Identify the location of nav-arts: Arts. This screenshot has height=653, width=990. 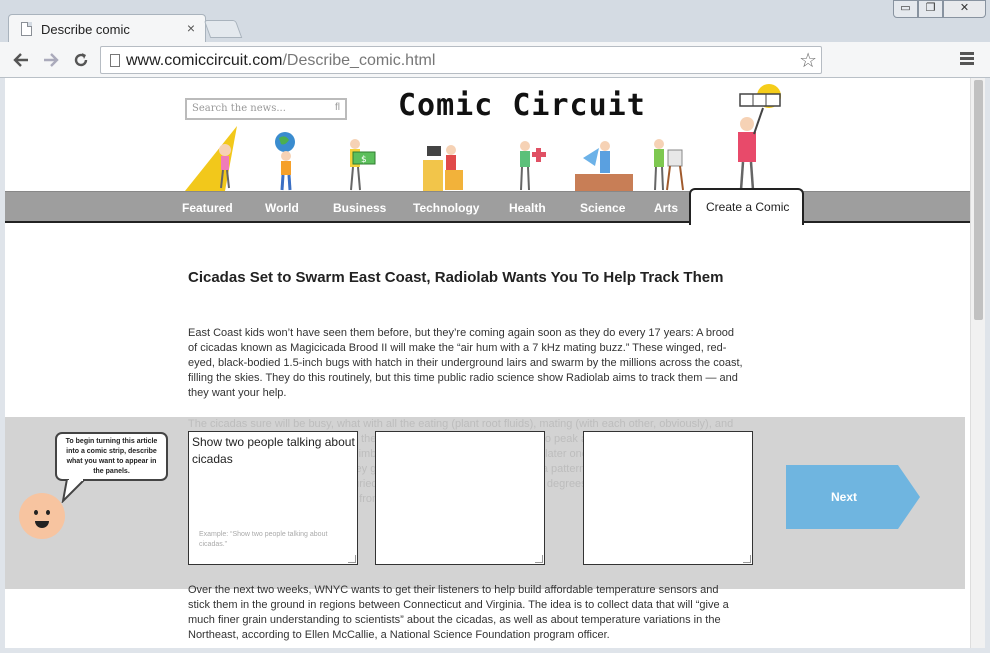
(666, 208).